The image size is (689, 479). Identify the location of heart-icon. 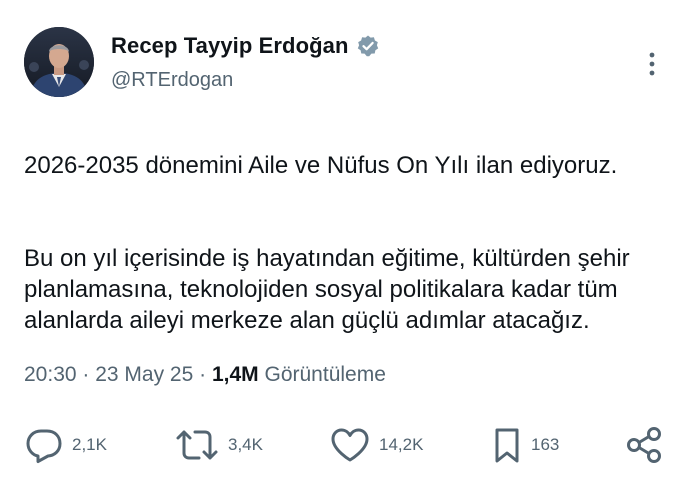
(350, 445).